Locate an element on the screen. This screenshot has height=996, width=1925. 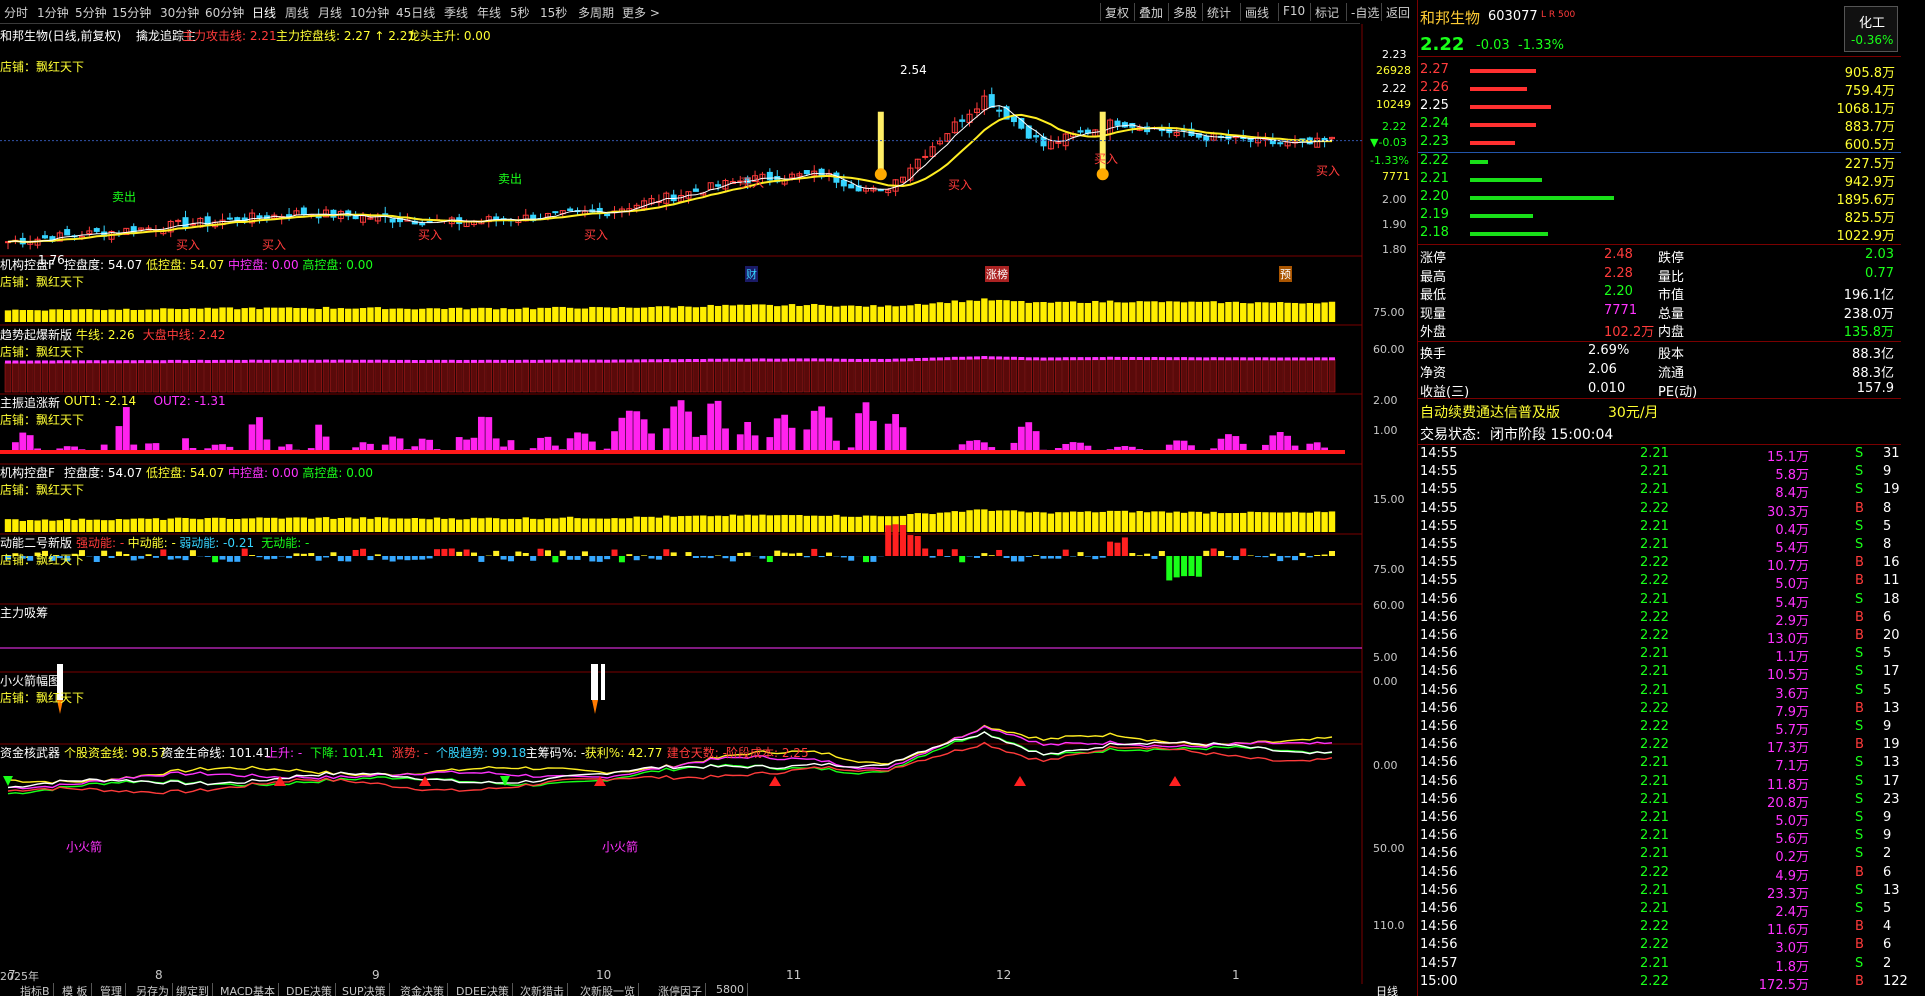
panel-indicator-value: 阶段成本: 2.25 is located at coordinates (767, 753).